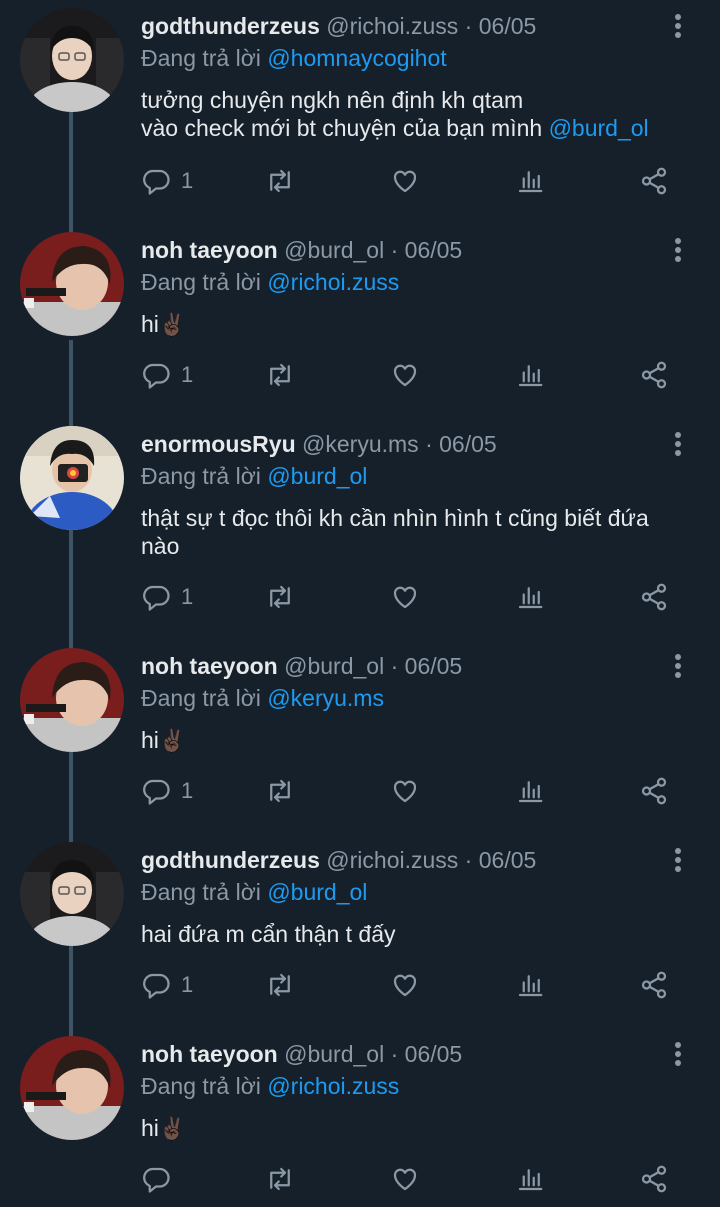 This screenshot has height=1207, width=720. I want to click on tweet-header: enormousRyu @keryu.ms · 06/05, so click(319, 444).